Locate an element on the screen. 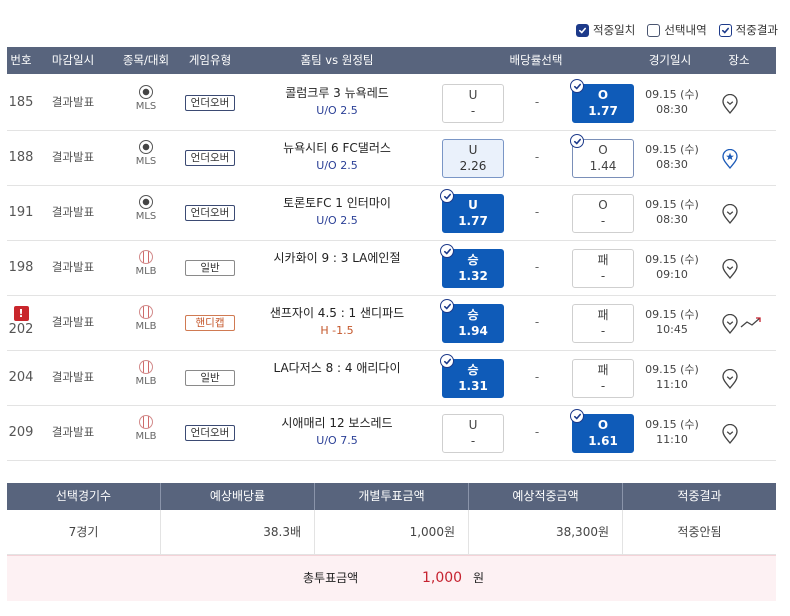 The image size is (790, 616). legend-label: 적중일치 is located at coordinates (614, 30).